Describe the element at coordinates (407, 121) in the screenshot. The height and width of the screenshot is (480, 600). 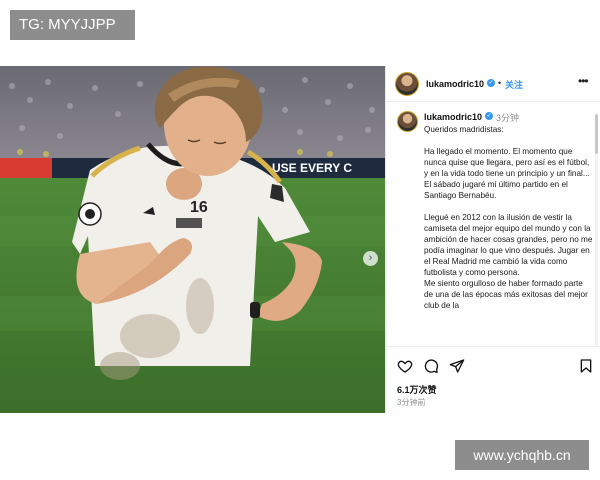
I see `caption-avatar` at that location.